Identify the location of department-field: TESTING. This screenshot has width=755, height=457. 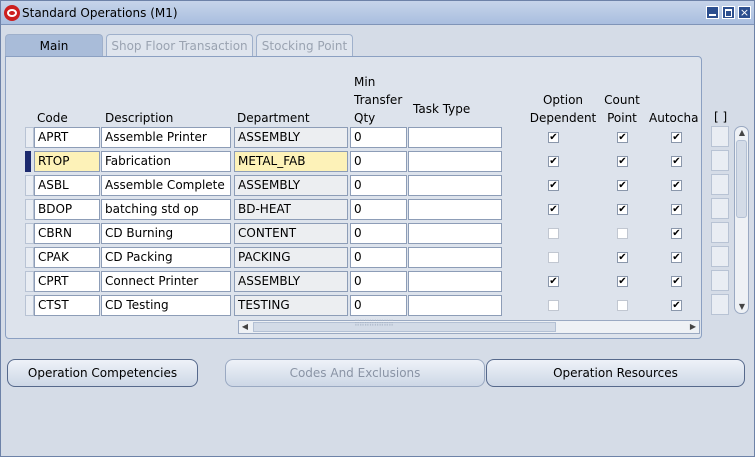
(291, 305).